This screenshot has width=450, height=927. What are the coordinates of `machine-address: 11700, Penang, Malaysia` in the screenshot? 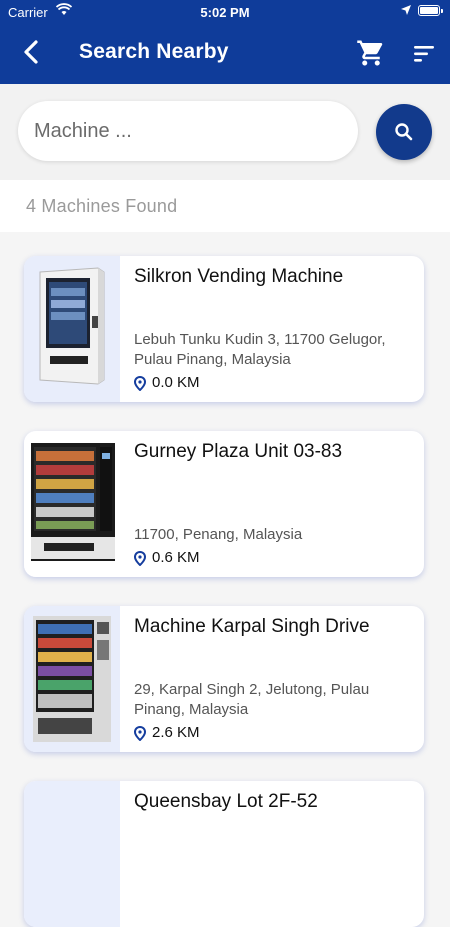 It's located at (218, 534).